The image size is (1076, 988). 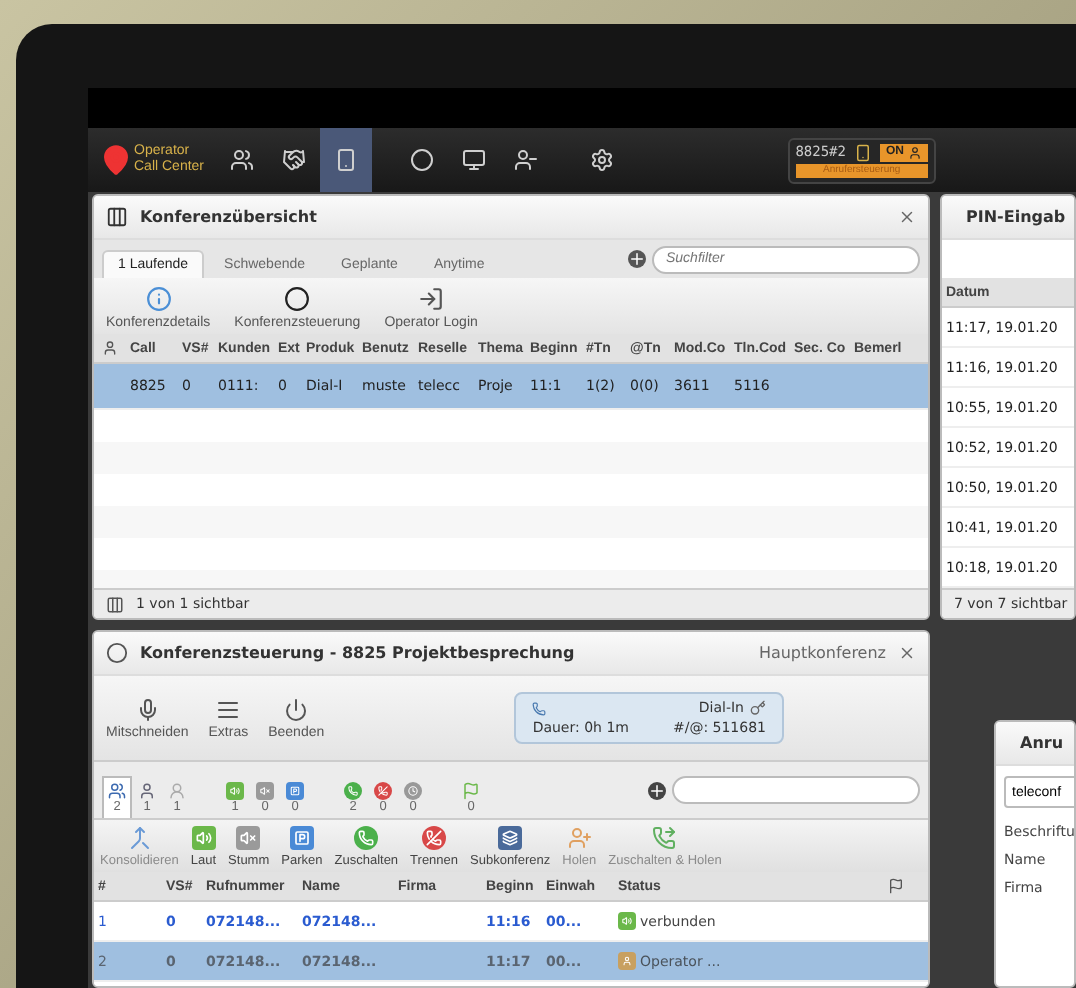 What do you see at coordinates (664, 838) in the screenshot?
I see `phone-forward-icon` at bounding box center [664, 838].